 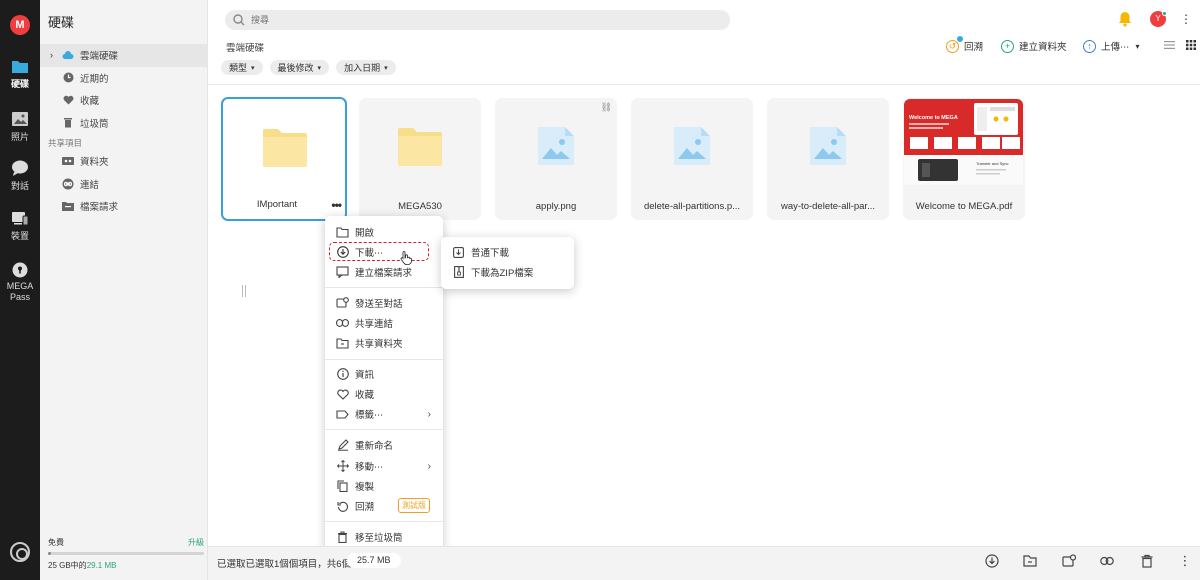 I want to click on breadcrumb: 雲端硬碟, so click(x=245, y=47).